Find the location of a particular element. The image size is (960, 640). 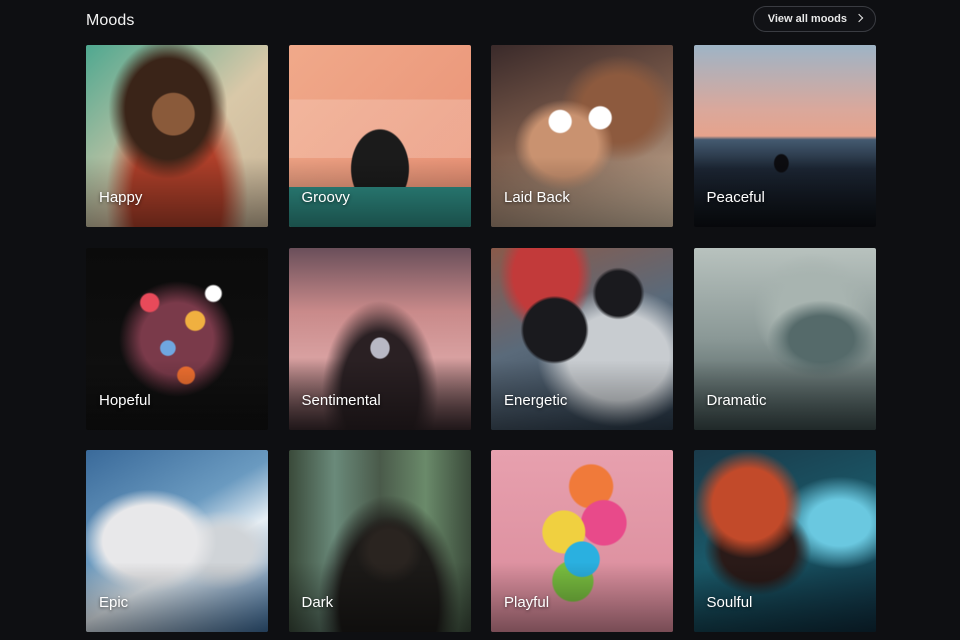

mood-label: Hopeful is located at coordinates (125, 400).